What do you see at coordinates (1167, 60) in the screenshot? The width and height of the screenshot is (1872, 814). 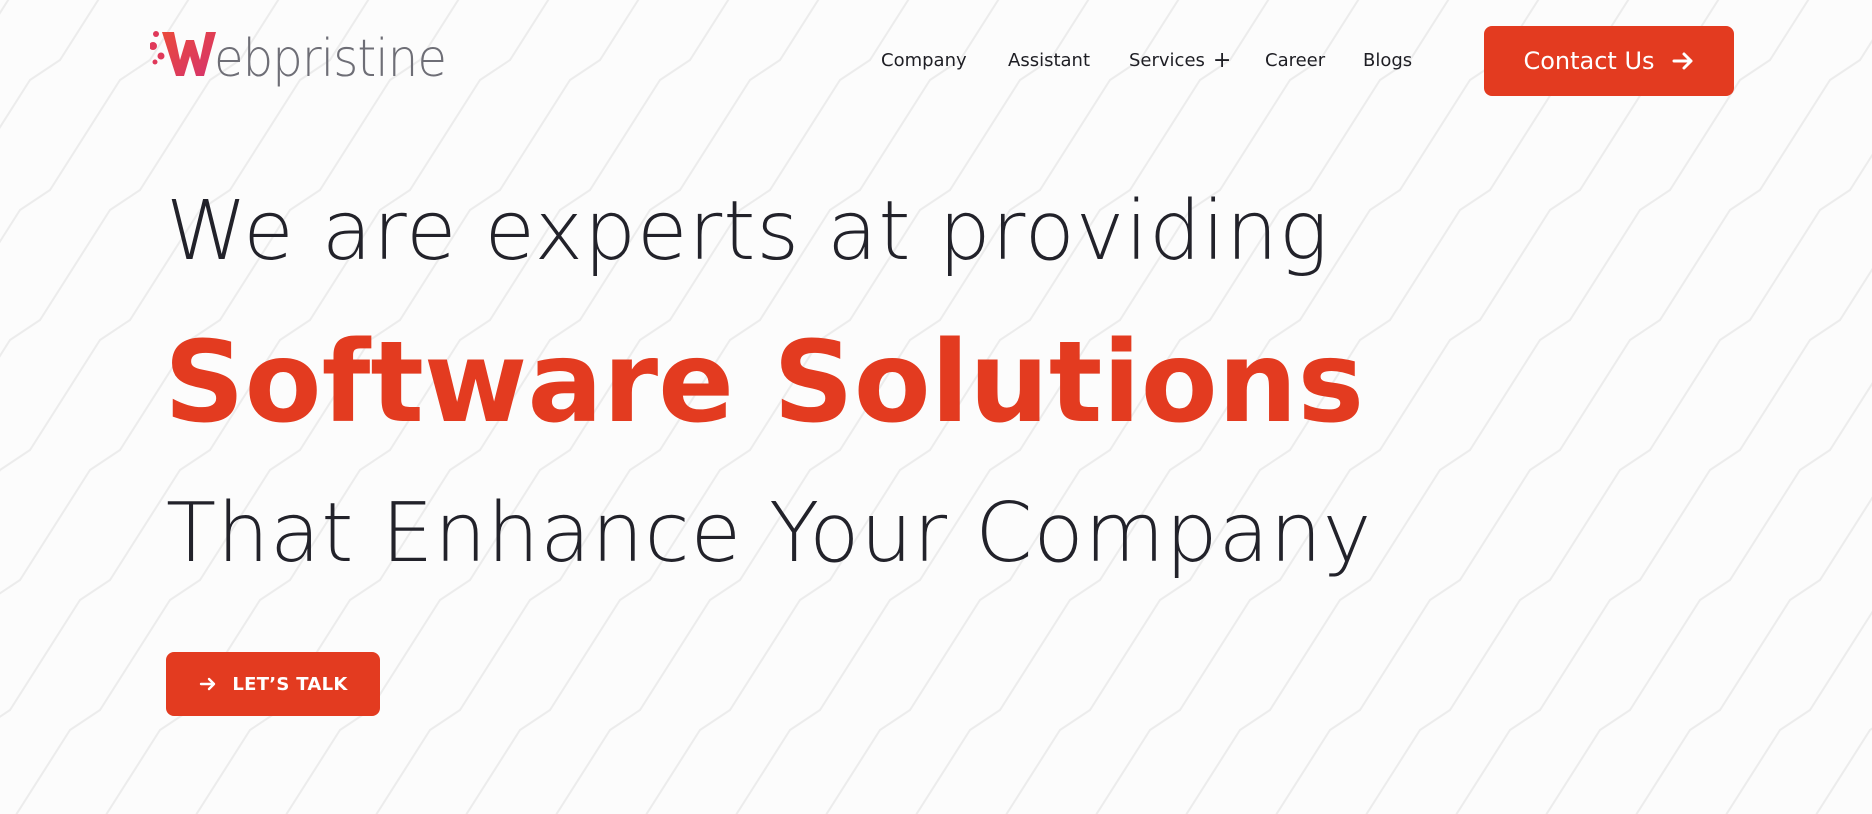 I see `nav-item-label: Services` at bounding box center [1167, 60].